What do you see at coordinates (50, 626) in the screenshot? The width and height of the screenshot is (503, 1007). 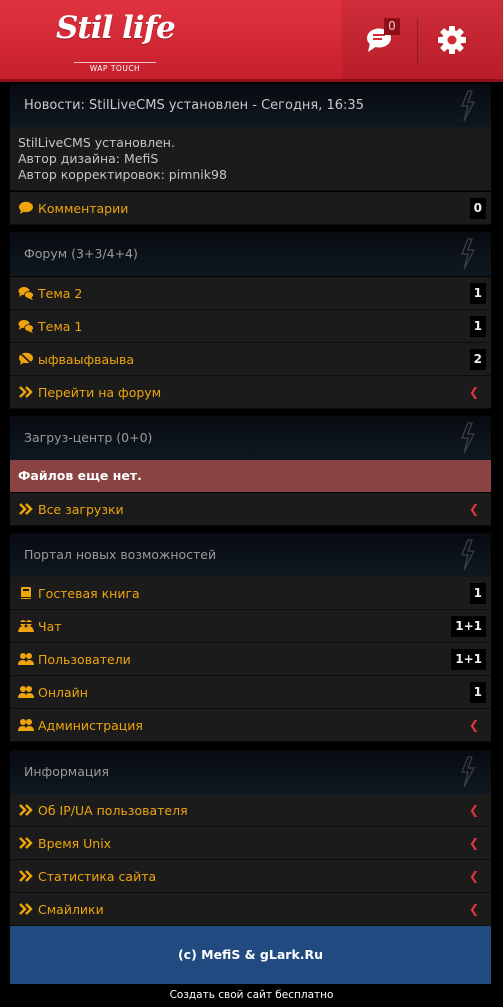 I see `chat-label: Чат` at bounding box center [50, 626].